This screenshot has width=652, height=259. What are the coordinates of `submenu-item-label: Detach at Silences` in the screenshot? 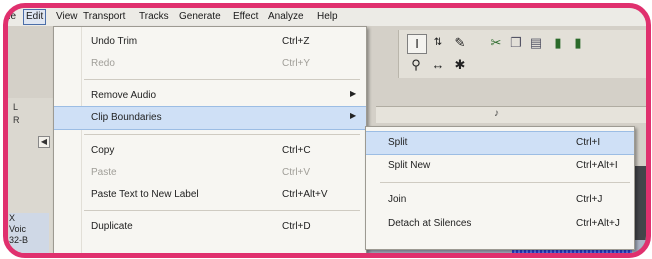 It's located at (430, 223).